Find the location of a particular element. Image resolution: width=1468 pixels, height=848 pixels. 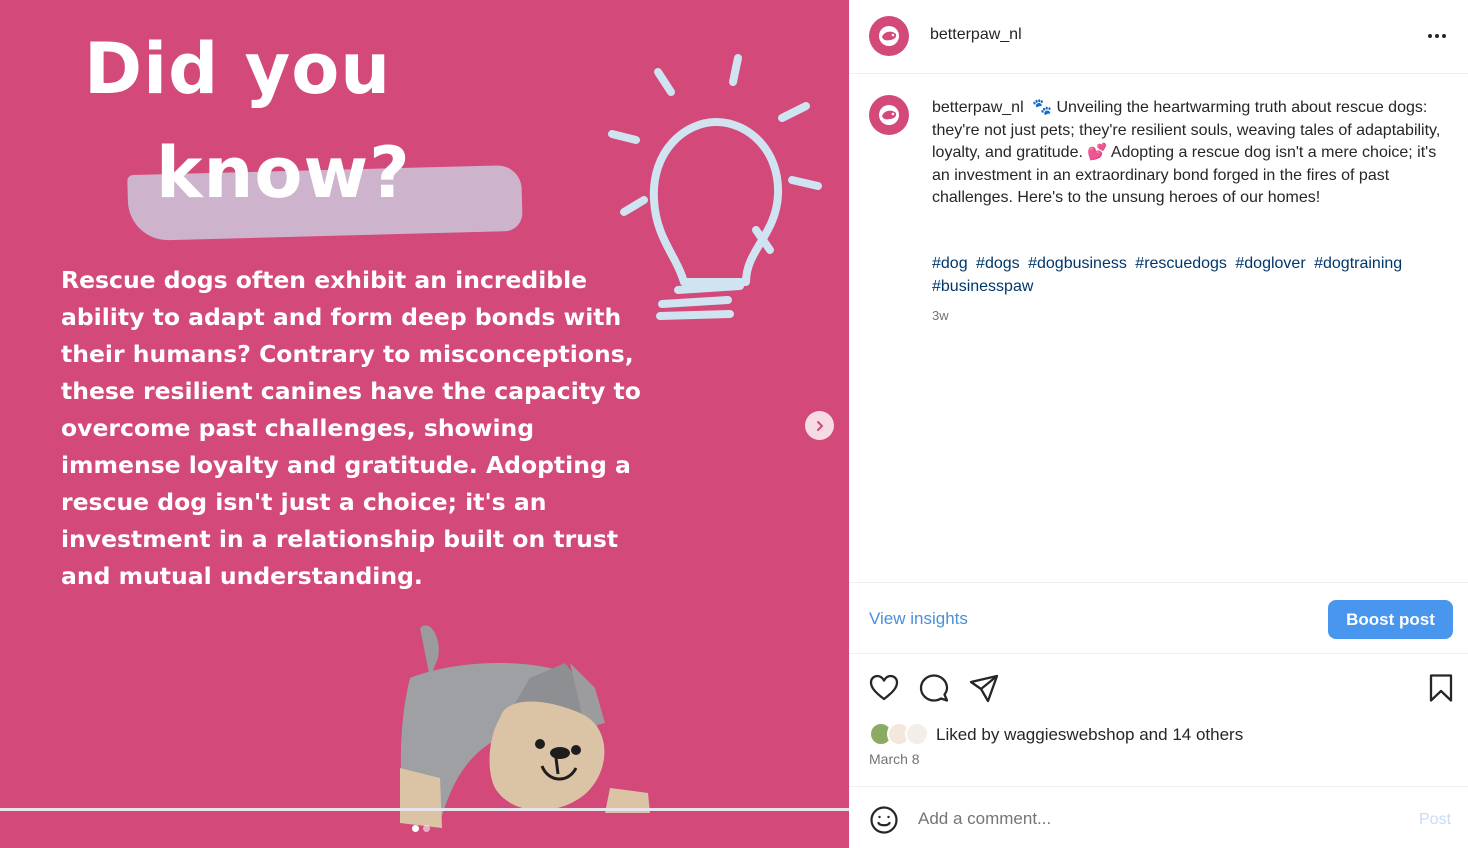

more-options-button is located at coordinates (1437, 36).